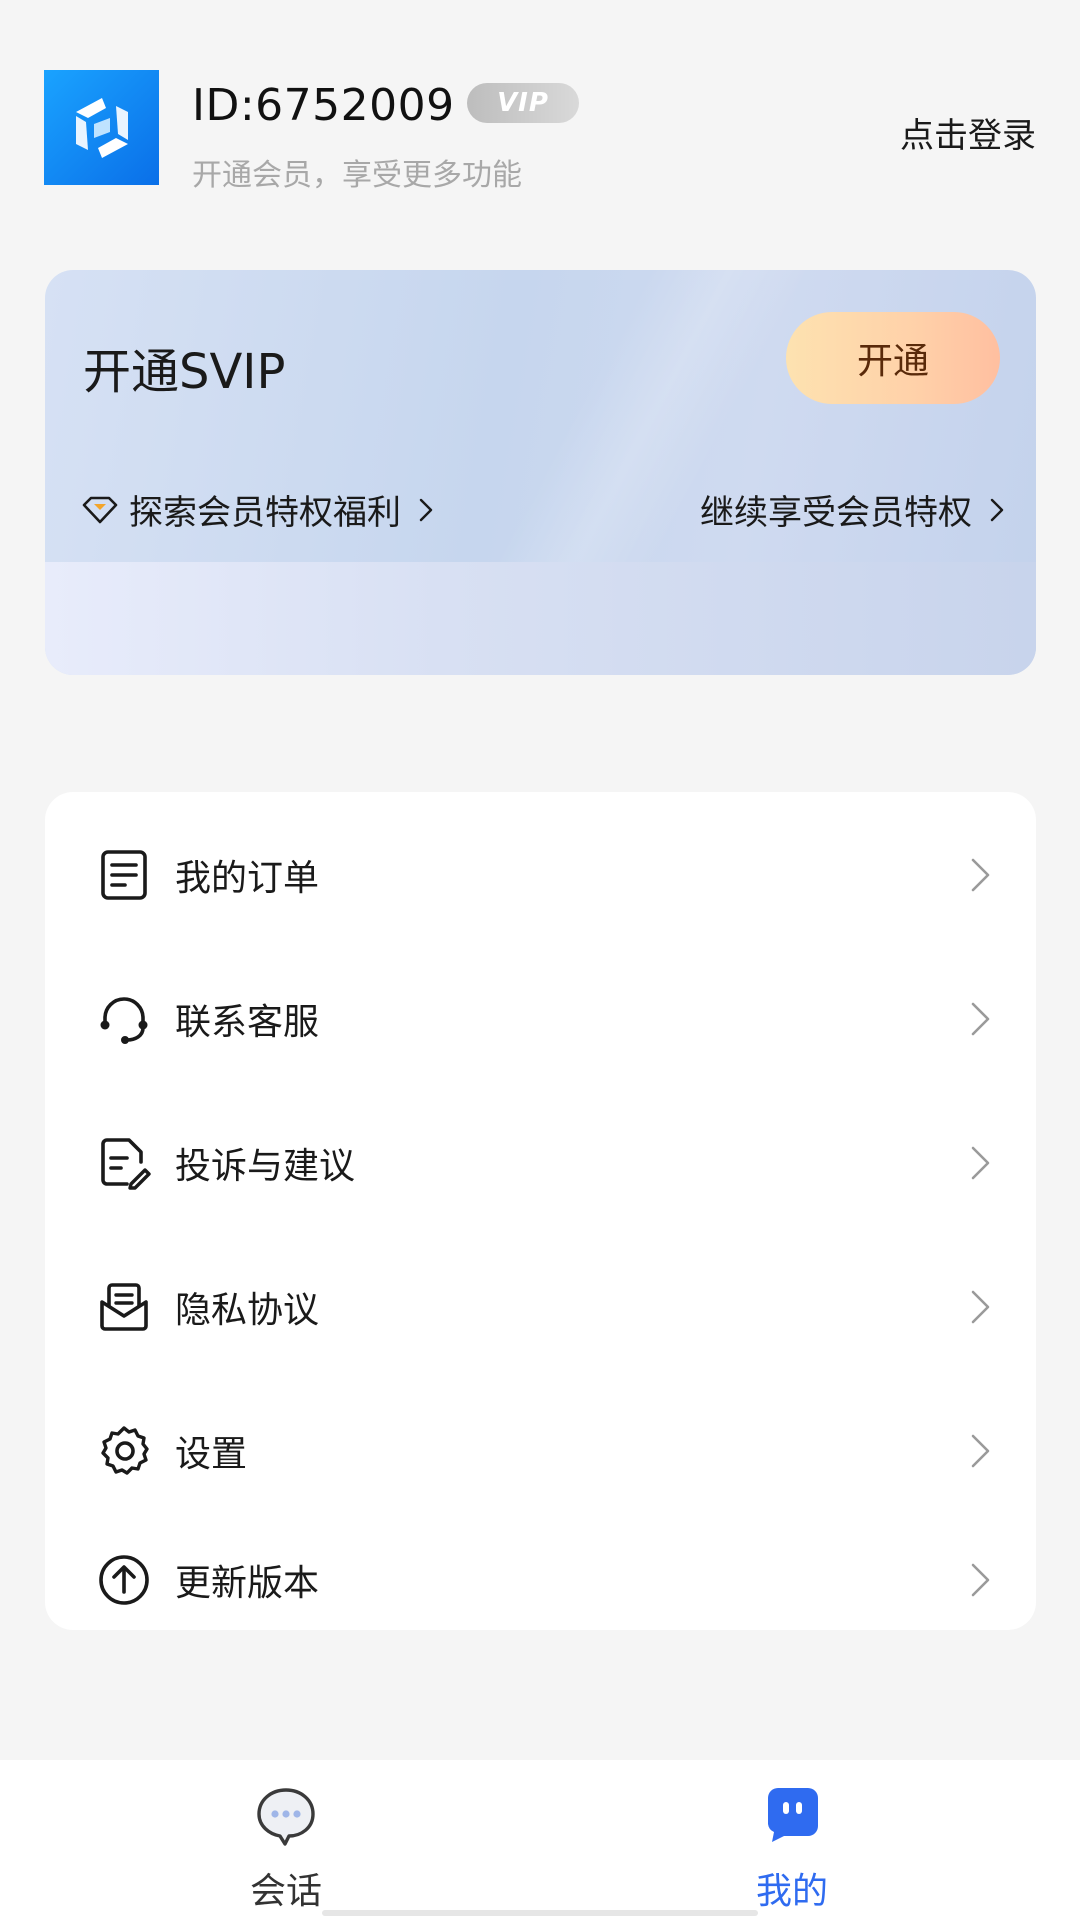 The width and height of the screenshot is (1080, 1920). I want to click on headset-icon, so click(124, 1020).